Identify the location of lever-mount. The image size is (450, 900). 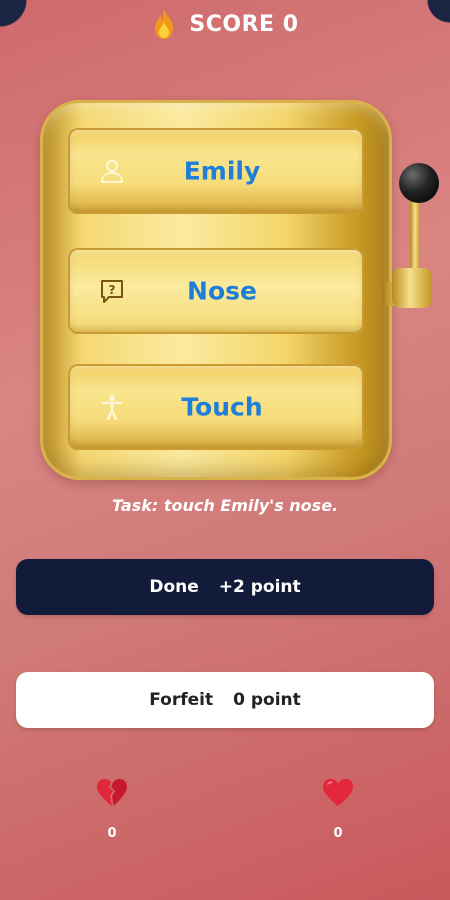
(412, 288).